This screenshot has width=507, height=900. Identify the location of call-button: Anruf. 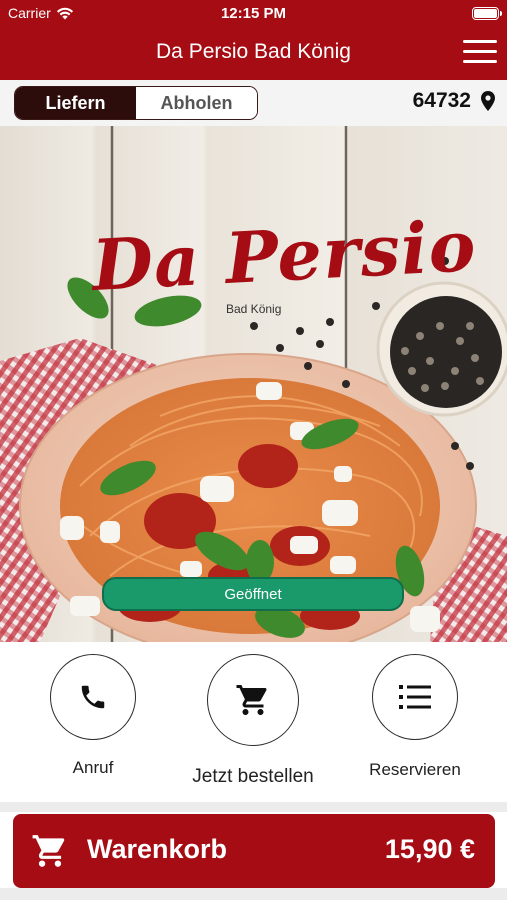
(93, 716).